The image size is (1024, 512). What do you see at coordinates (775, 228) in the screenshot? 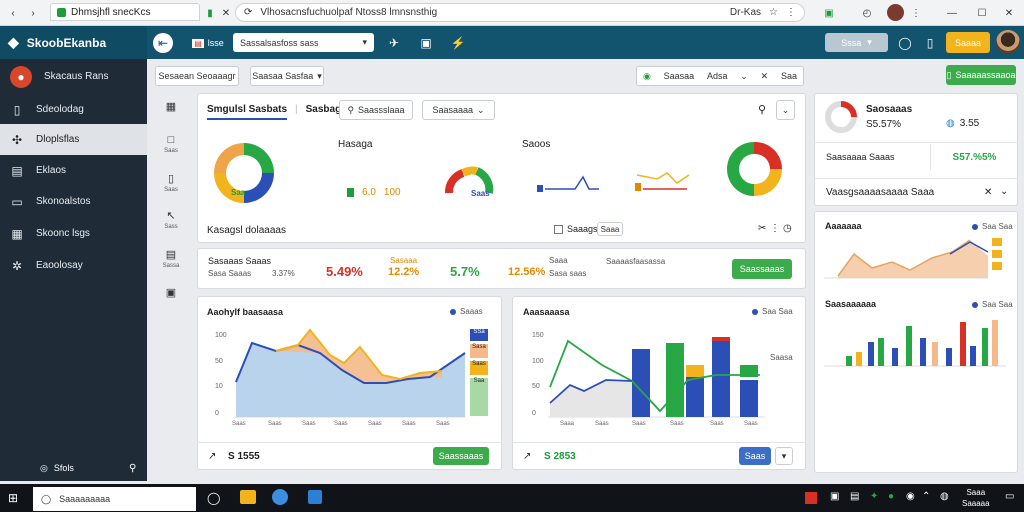
I see `more-icon: ⋮` at bounding box center [775, 228].